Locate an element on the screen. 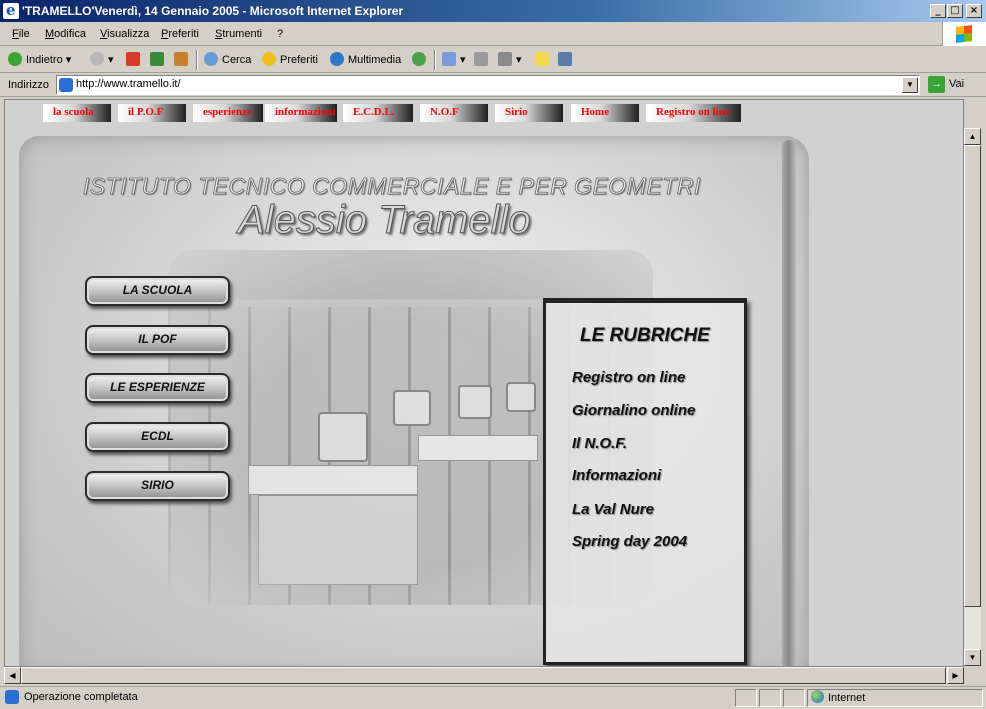 This screenshot has height=709, width=986. media-button: Multimedia is located at coordinates (365, 60).